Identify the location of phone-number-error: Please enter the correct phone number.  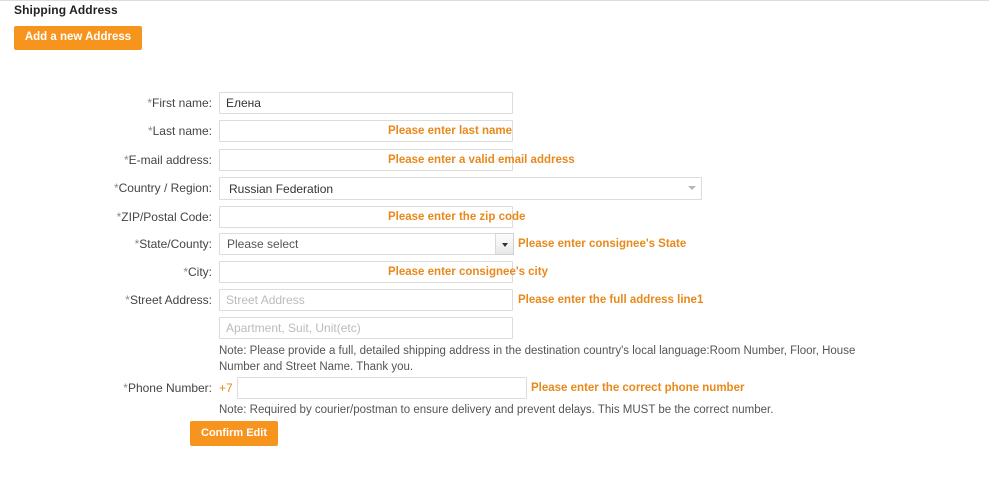
(638, 388).